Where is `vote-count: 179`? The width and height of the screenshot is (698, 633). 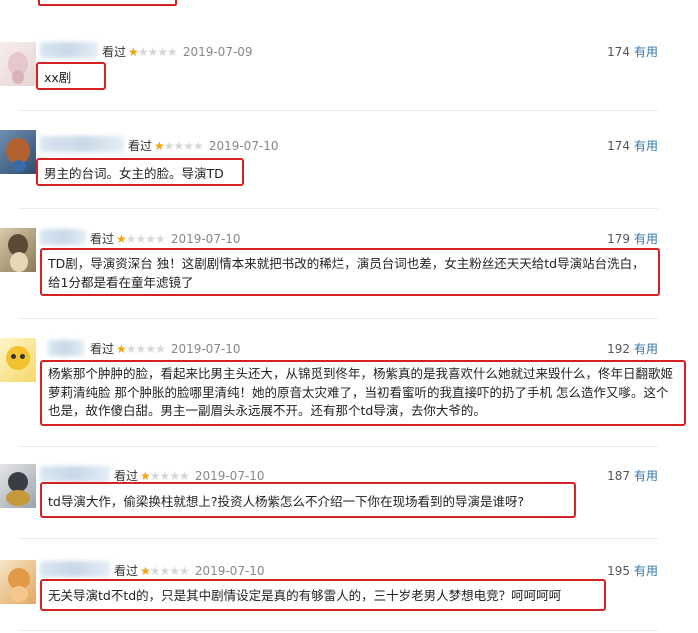
vote-count: 179 is located at coordinates (618, 239).